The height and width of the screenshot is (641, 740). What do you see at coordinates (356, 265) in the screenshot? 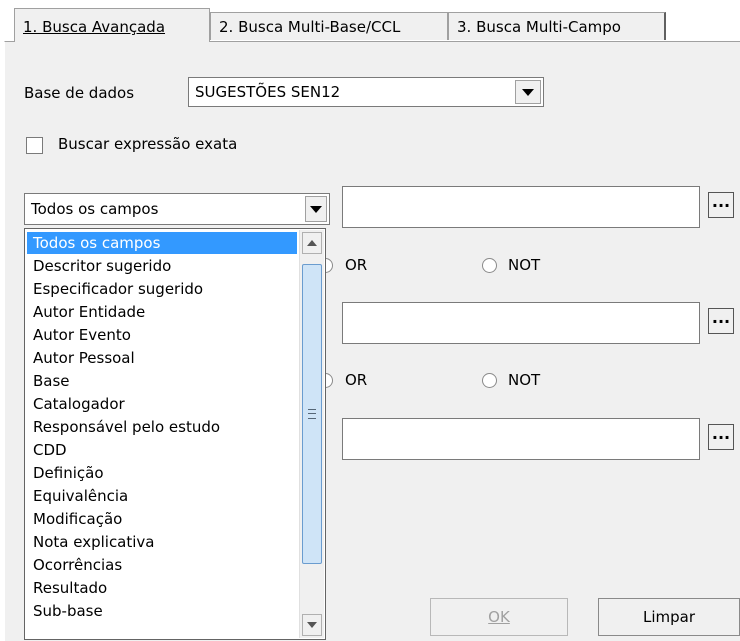
I see `or-label-1: OR` at bounding box center [356, 265].